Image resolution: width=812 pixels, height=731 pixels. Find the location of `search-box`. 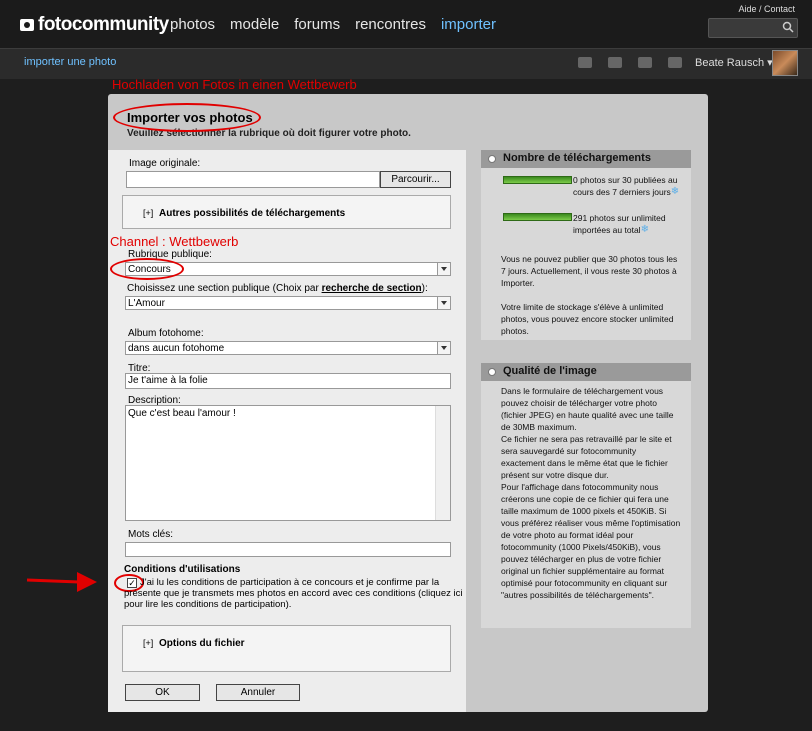

search-box is located at coordinates (753, 28).